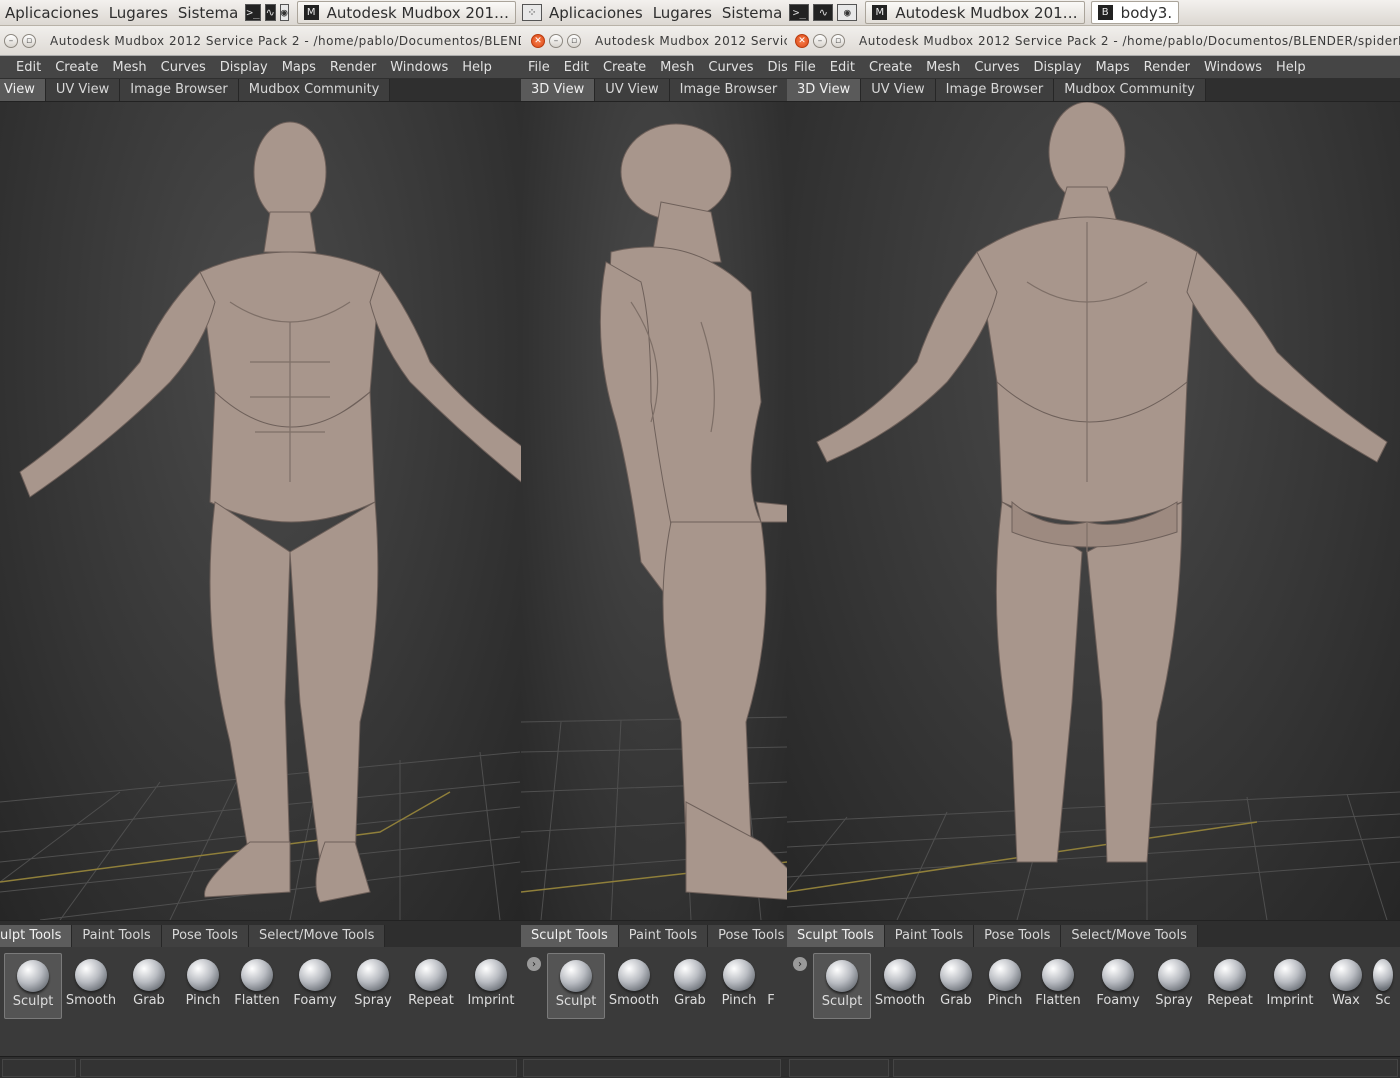 The height and width of the screenshot is (1078, 1400). I want to click on tab-3d-view: View, so click(23, 90).